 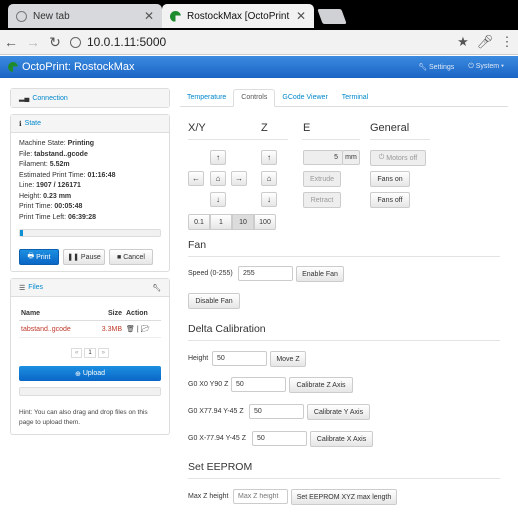 What do you see at coordinates (338, 412) in the screenshot?
I see `calibrate-y-button: Calibrate Y Axis` at bounding box center [338, 412].